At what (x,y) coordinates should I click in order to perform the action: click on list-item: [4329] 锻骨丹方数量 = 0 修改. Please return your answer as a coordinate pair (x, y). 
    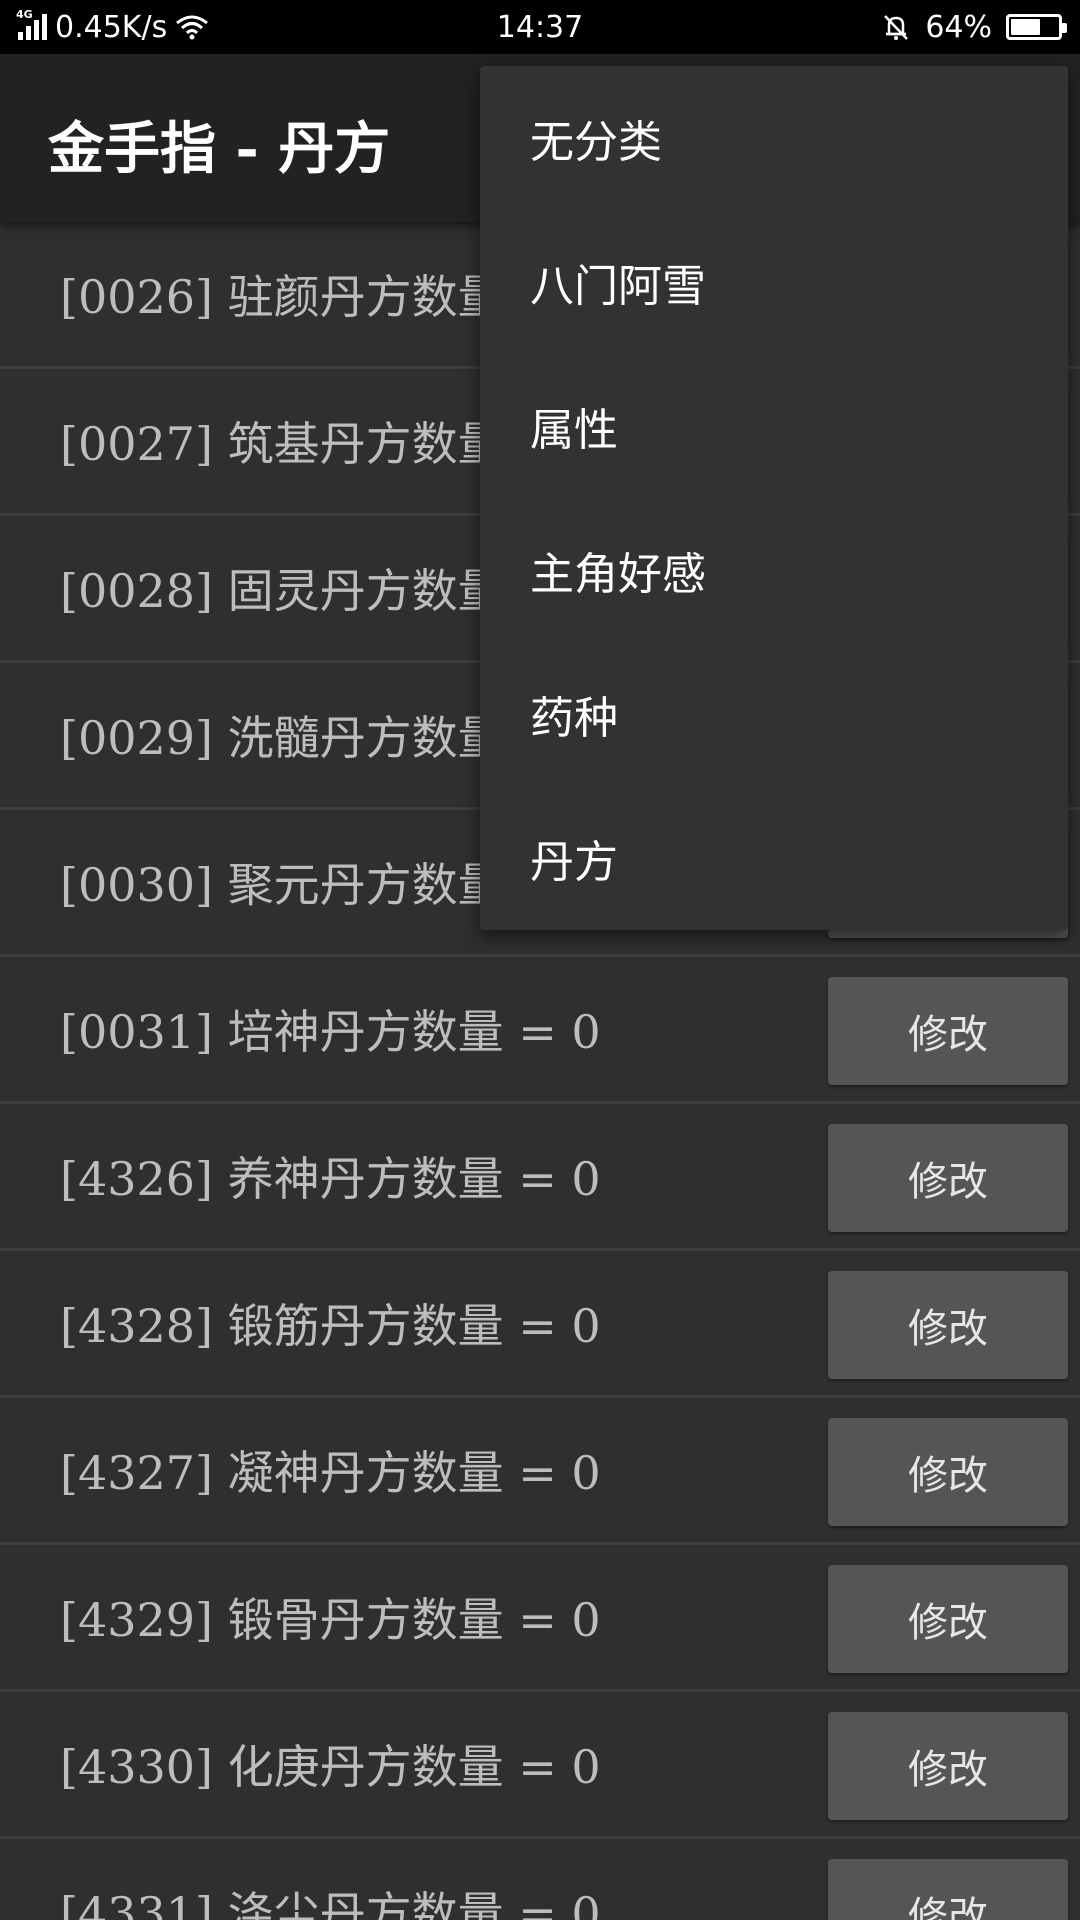
    Looking at the image, I should click on (540, 1618).